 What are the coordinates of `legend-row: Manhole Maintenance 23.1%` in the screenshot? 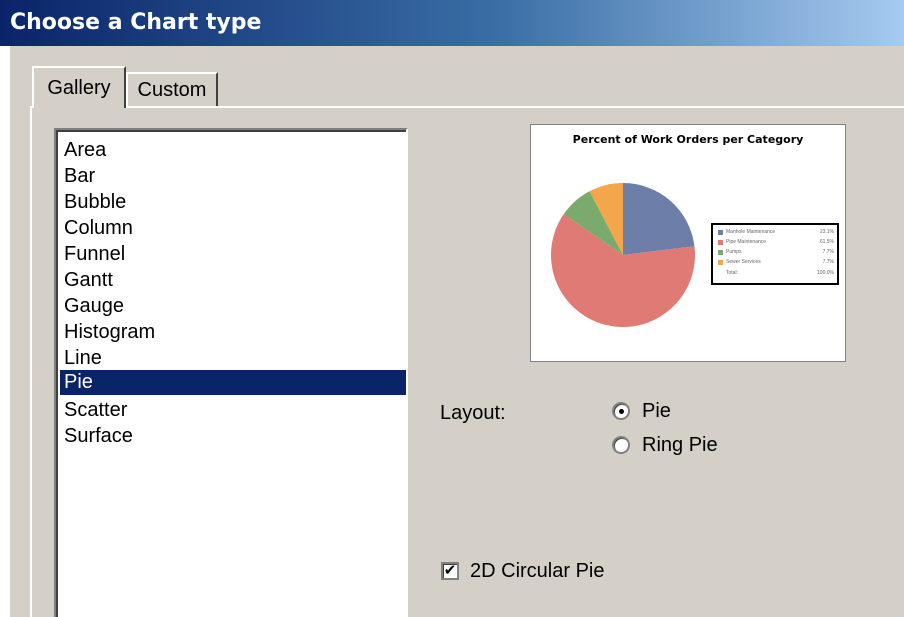 It's located at (776, 232).